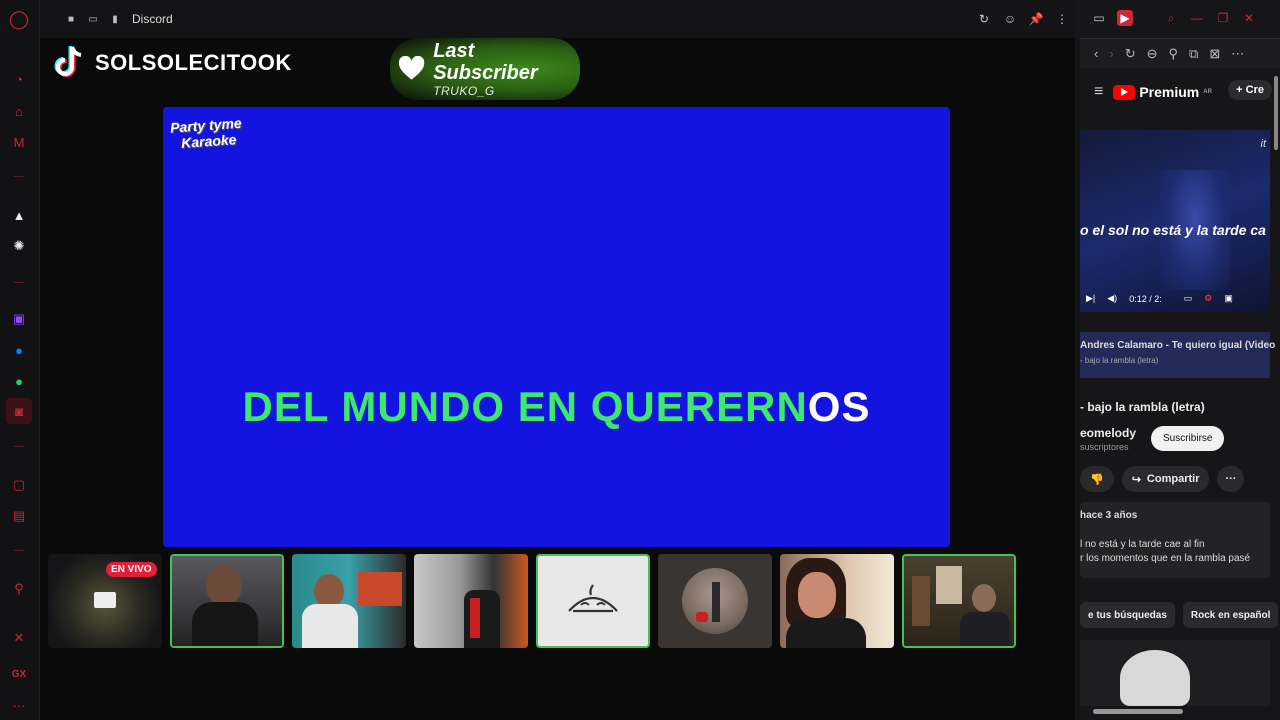 This screenshot has width=1280, height=720. What do you see at coordinates (1142, 407) in the screenshot?
I see `video-title: - bajo la rambla (letra)` at bounding box center [1142, 407].